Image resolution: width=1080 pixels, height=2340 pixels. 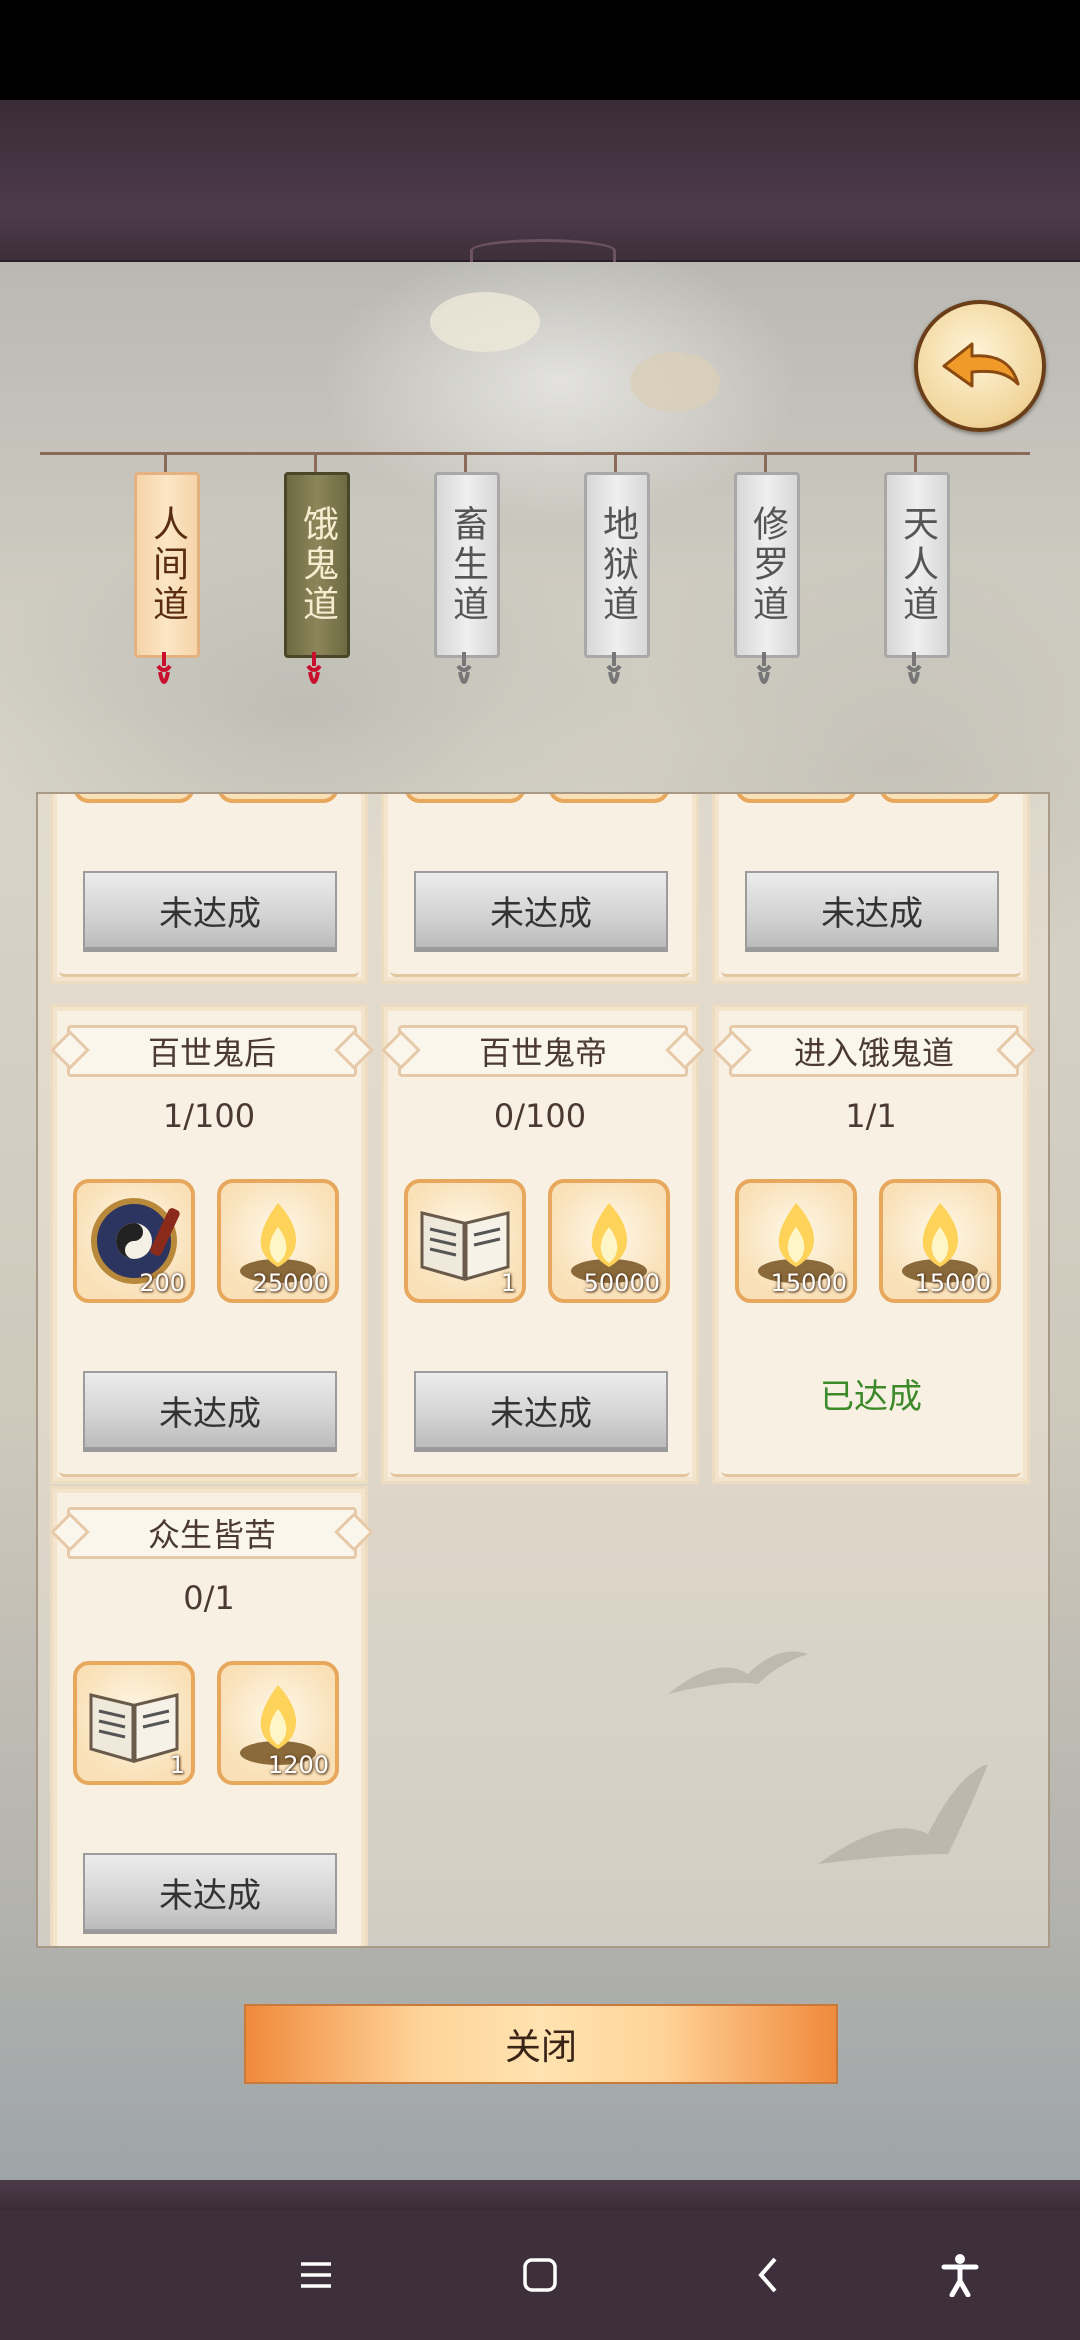 I want to click on tab-label: 人间道, so click(x=167, y=565).